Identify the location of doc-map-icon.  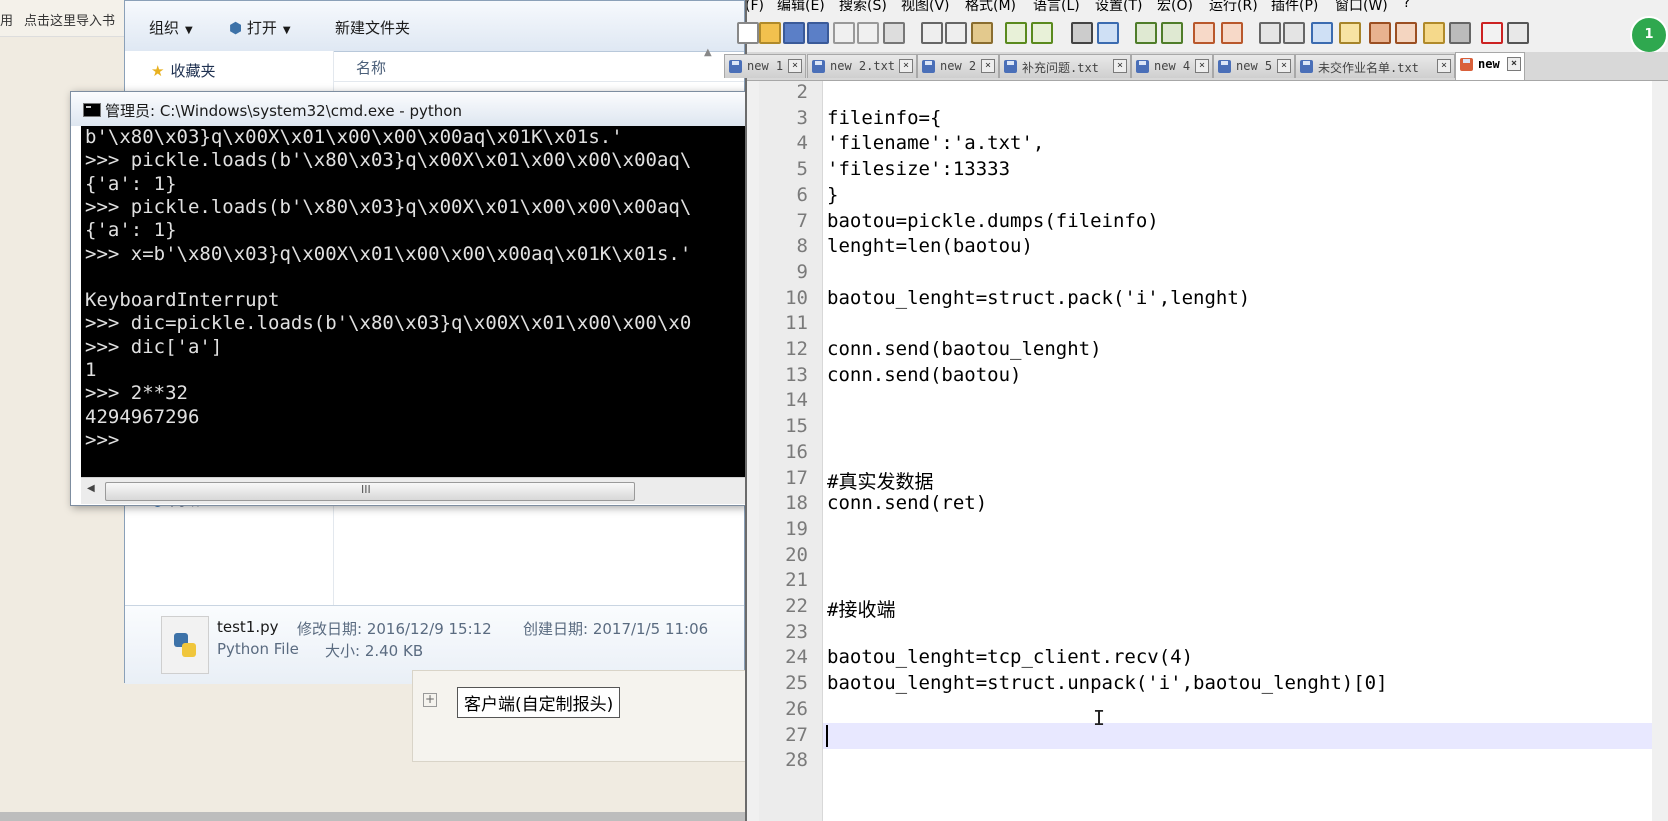
(1380, 33).